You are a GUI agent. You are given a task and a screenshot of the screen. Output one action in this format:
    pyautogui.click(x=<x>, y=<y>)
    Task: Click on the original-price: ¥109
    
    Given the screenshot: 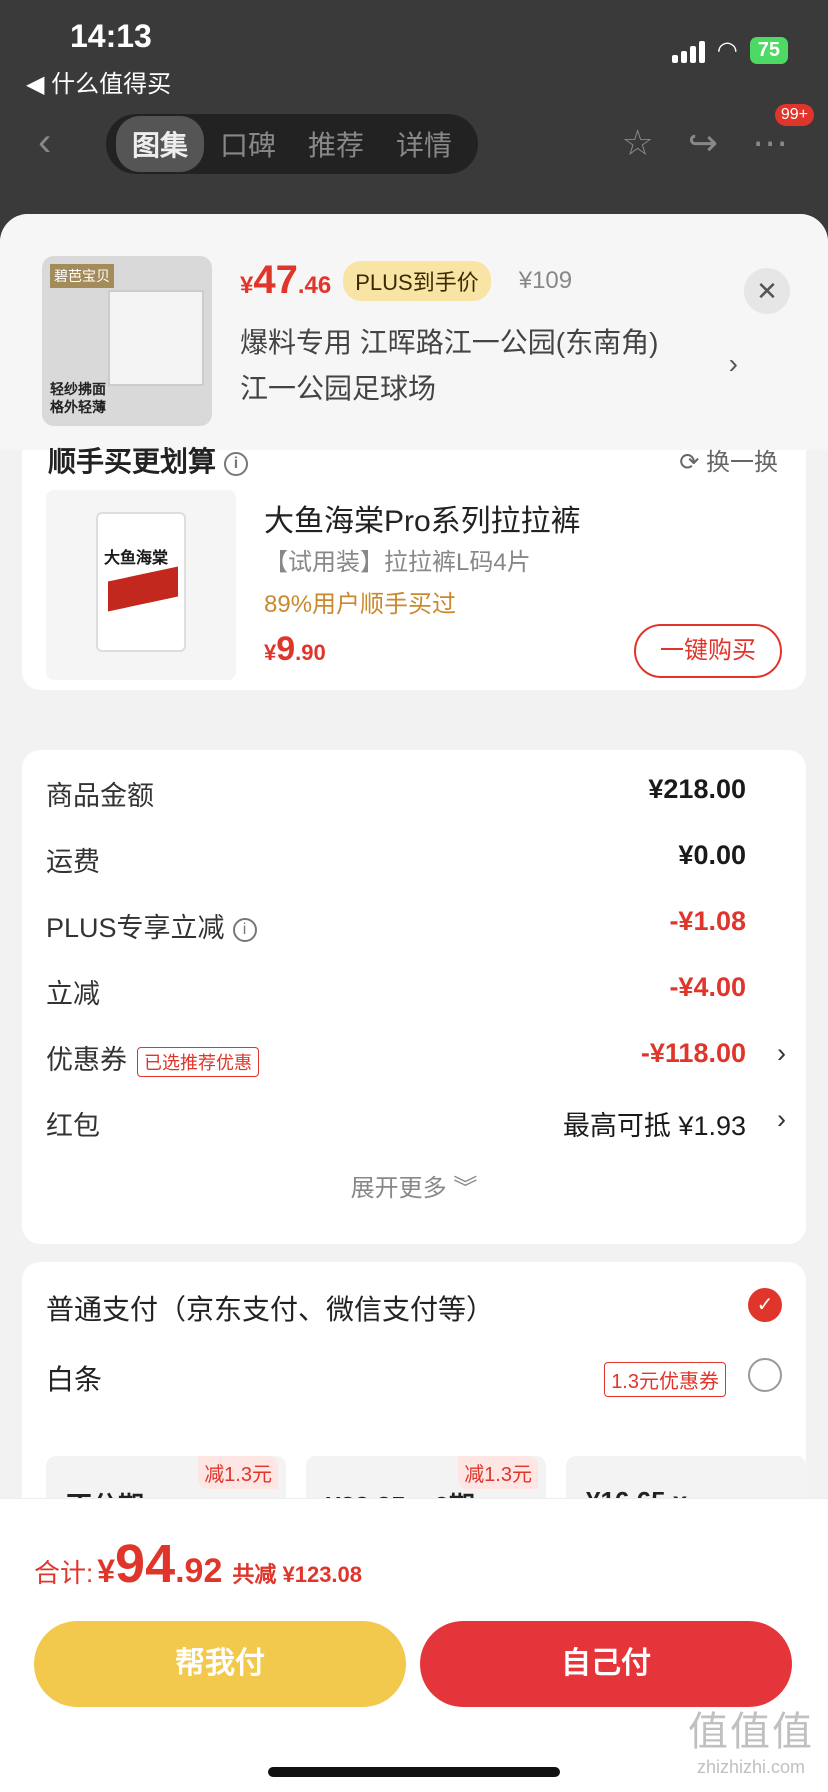 What is the action you would take?
    pyautogui.click(x=545, y=280)
    